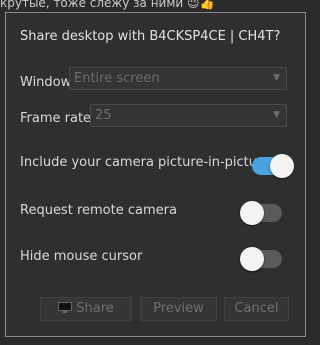 This screenshot has height=345, width=320. What do you see at coordinates (95, 308) in the screenshot?
I see `share-button-label: Share` at bounding box center [95, 308].